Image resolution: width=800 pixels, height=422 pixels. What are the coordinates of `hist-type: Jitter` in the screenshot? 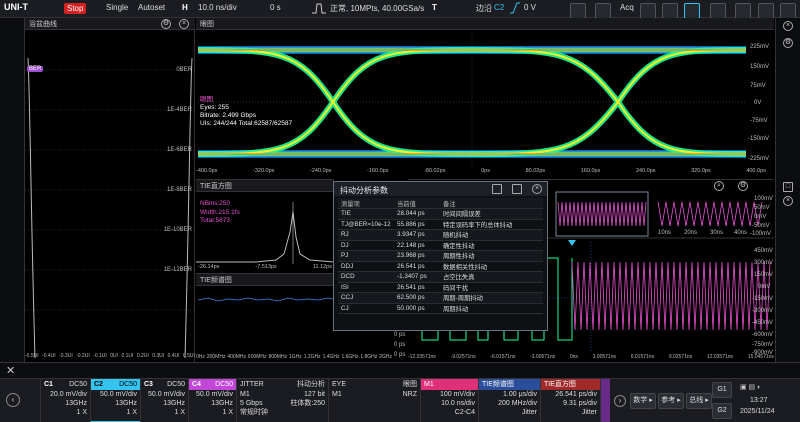 It's located at (589, 412).